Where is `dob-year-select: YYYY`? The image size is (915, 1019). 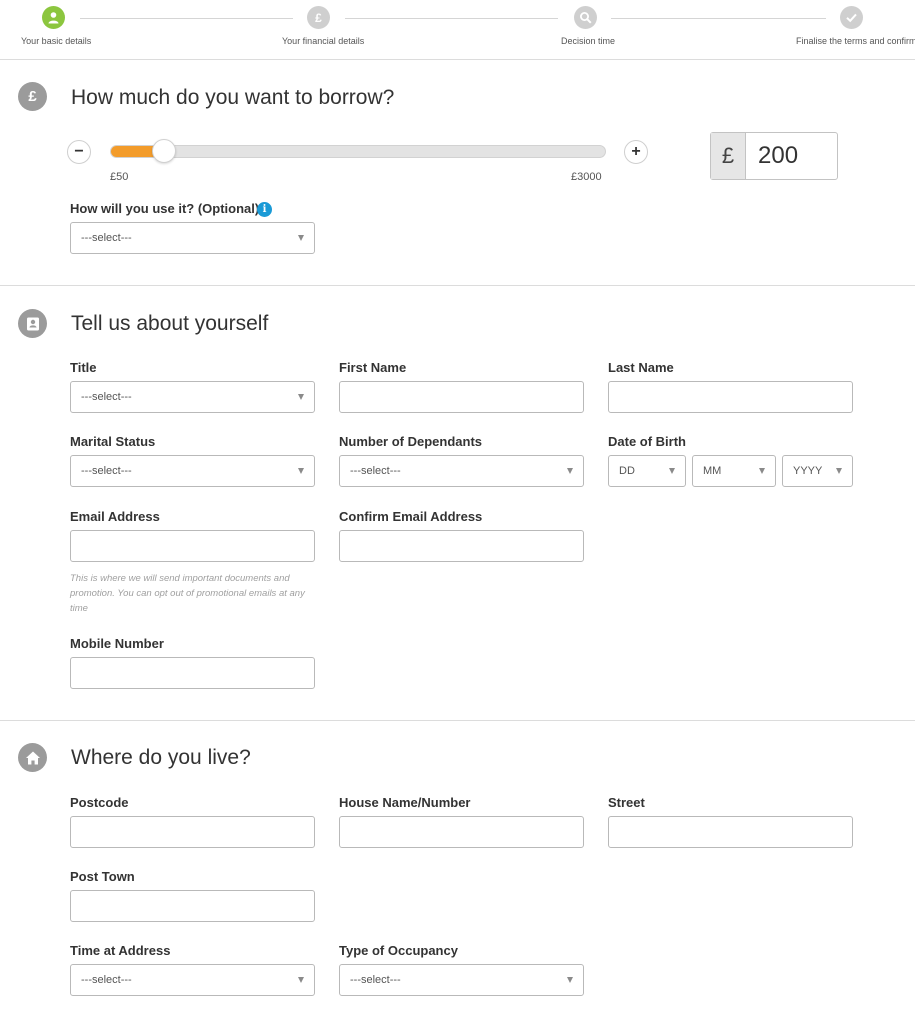 dob-year-select: YYYY is located at coordinates (817, 471).